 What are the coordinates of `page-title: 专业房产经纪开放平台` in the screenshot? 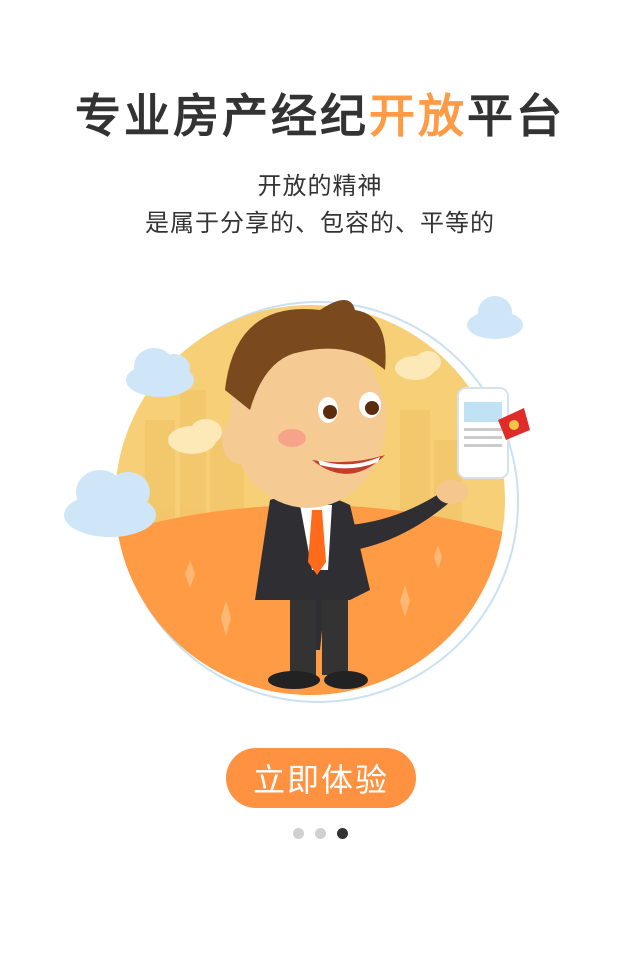 It's located at (320, 116).